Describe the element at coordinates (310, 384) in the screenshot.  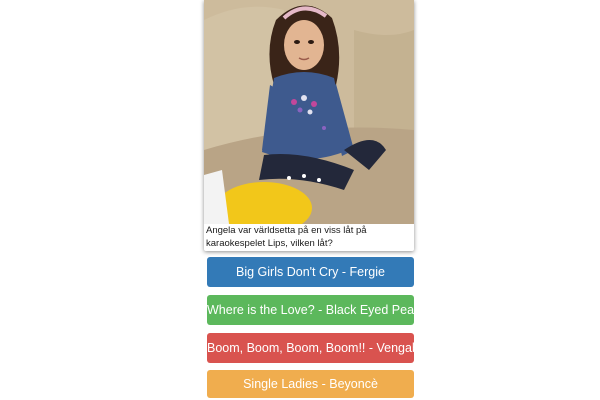
I see `answer-button-4: Single Ladies - Beyoncè` at that location.